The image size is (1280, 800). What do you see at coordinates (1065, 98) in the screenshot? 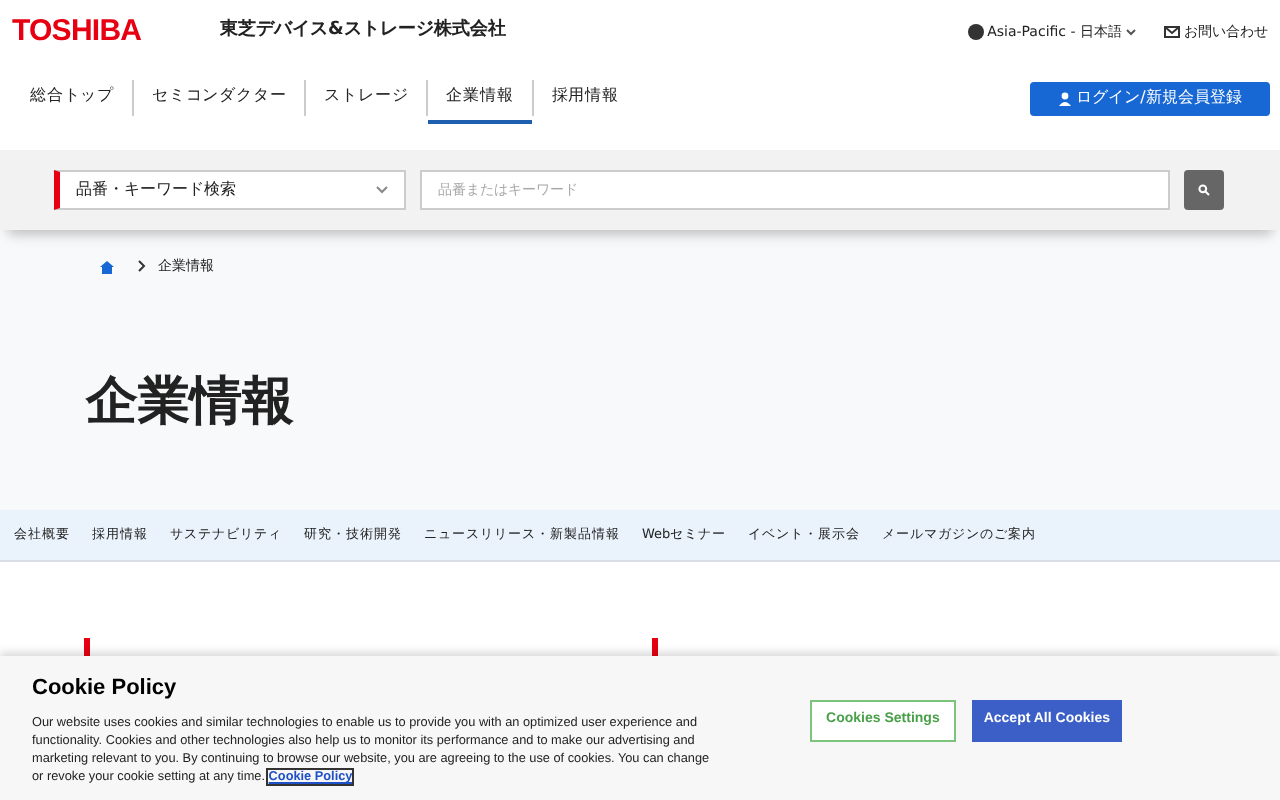
I see `user-icon` at bounding box center [1065, 98].